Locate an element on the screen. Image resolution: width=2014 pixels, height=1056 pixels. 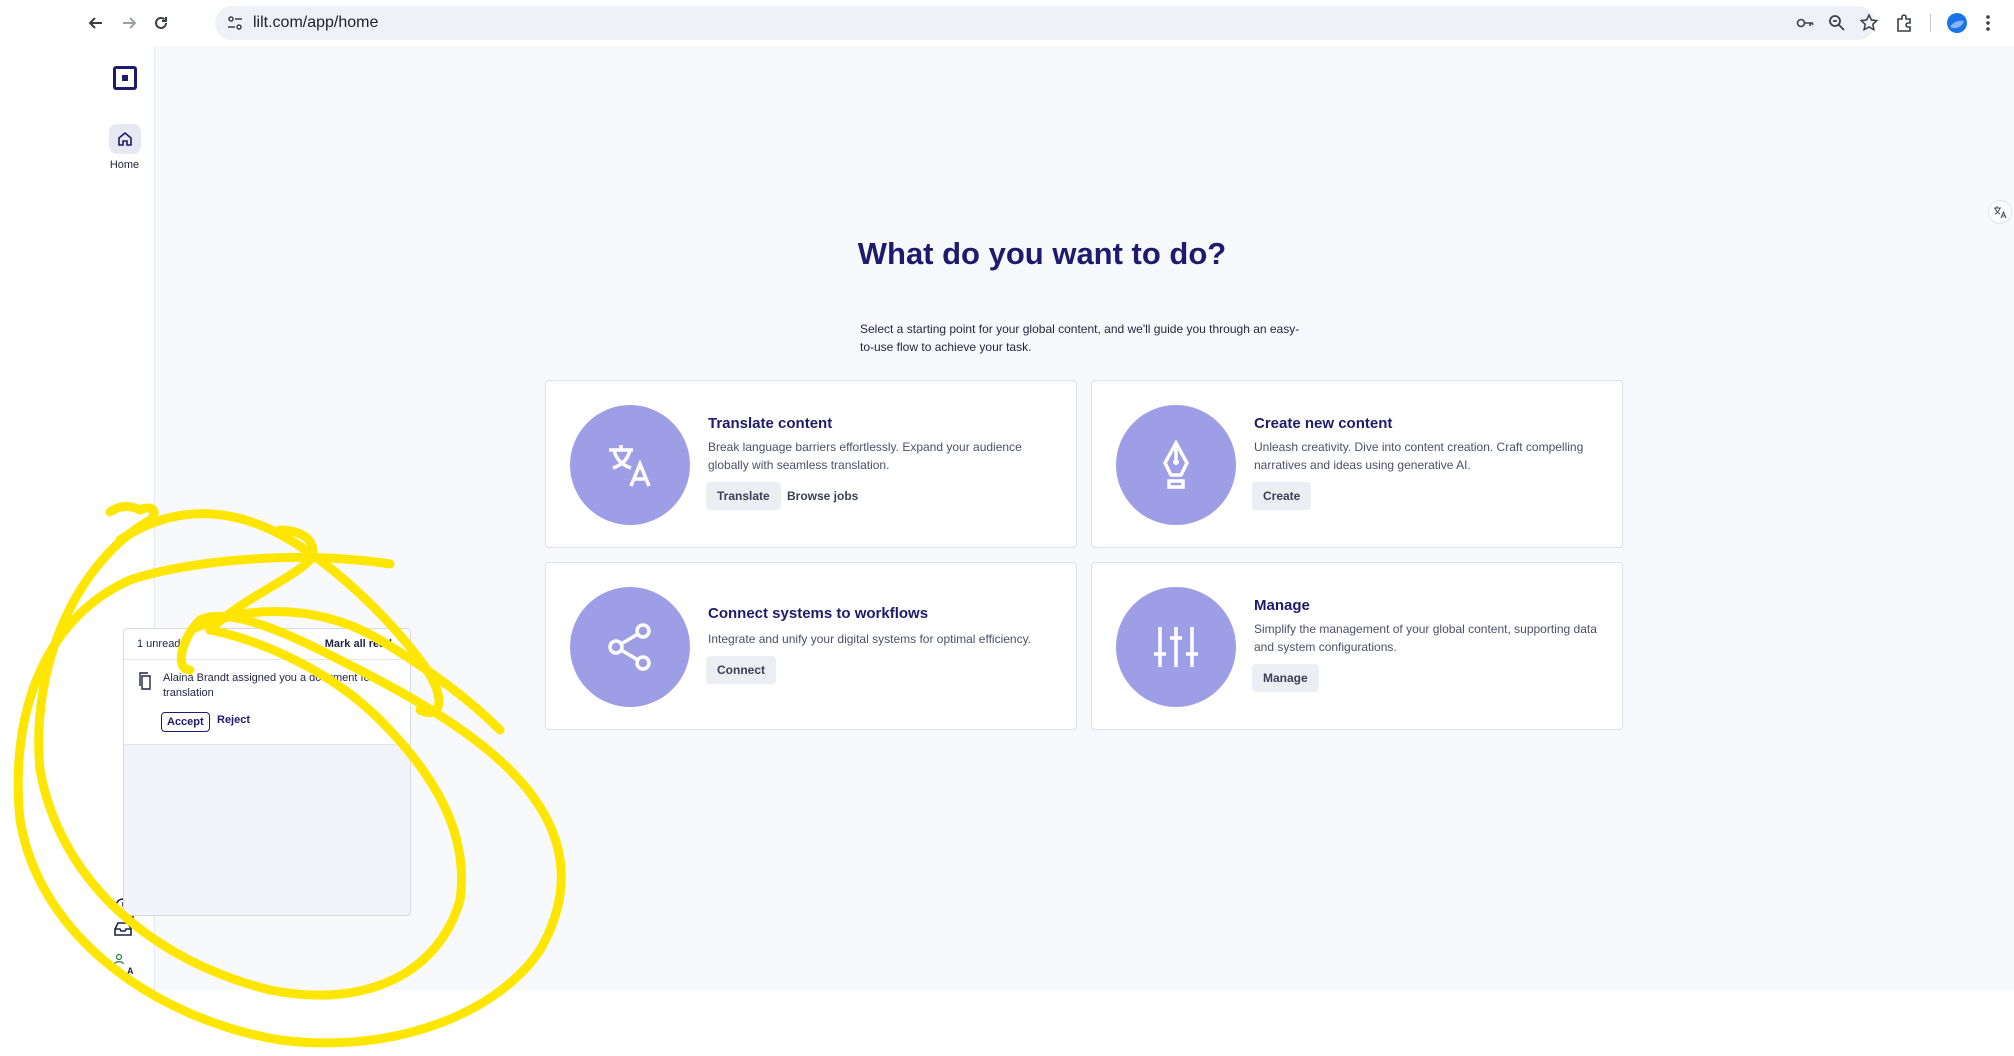
menu-kebab-icon is located at coordinates (1988, 23).